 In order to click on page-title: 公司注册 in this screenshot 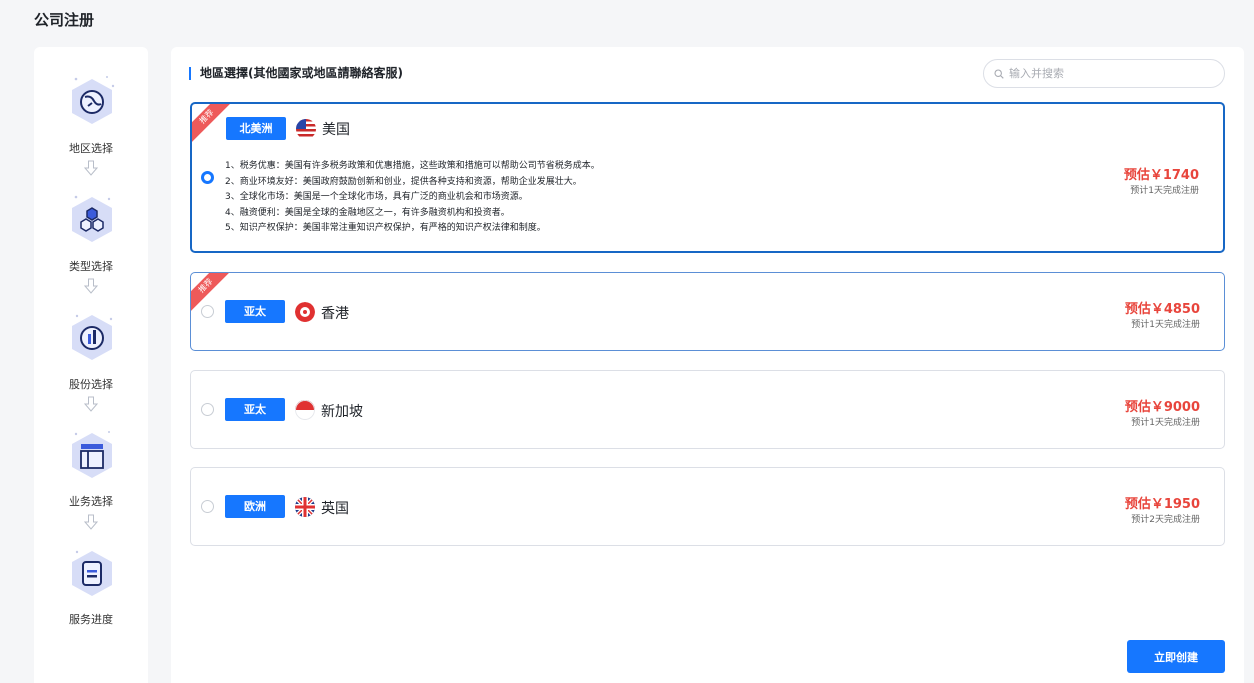, I will do `click(64, 20)`.